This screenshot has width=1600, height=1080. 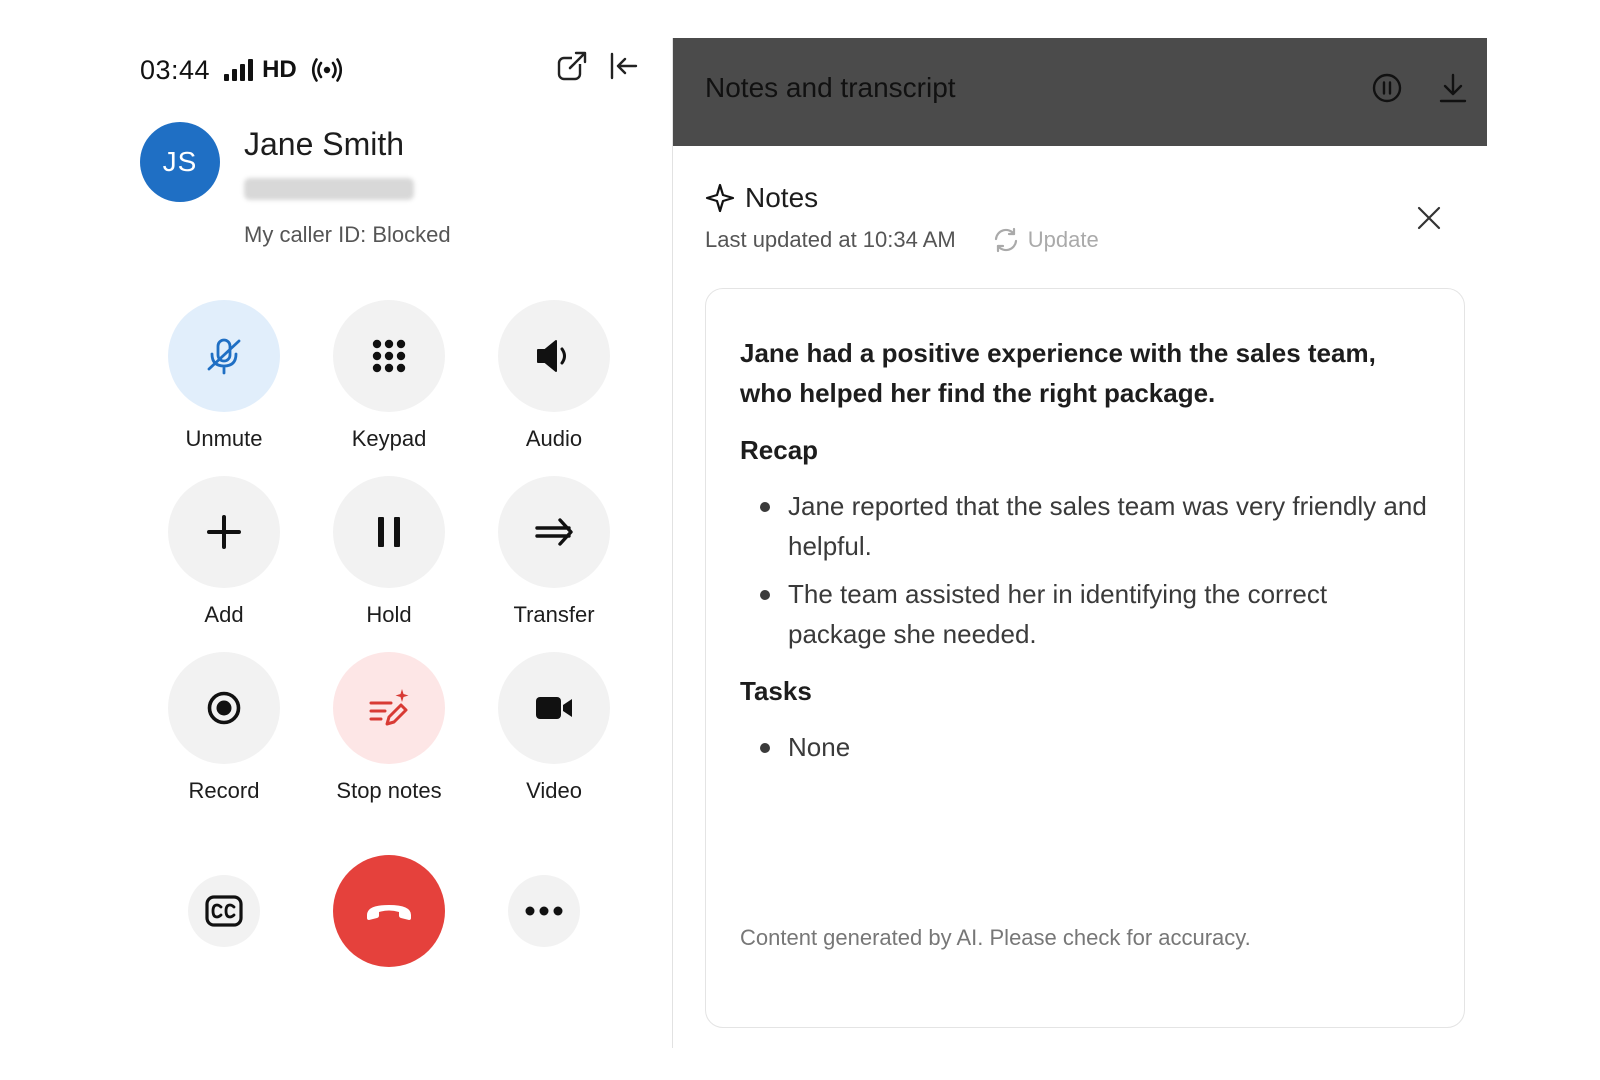 What do you see at coordinates (389, 728) in the screenshot?
I see `stop-notes-button: Stop notes` at bounding box center [389, 728].